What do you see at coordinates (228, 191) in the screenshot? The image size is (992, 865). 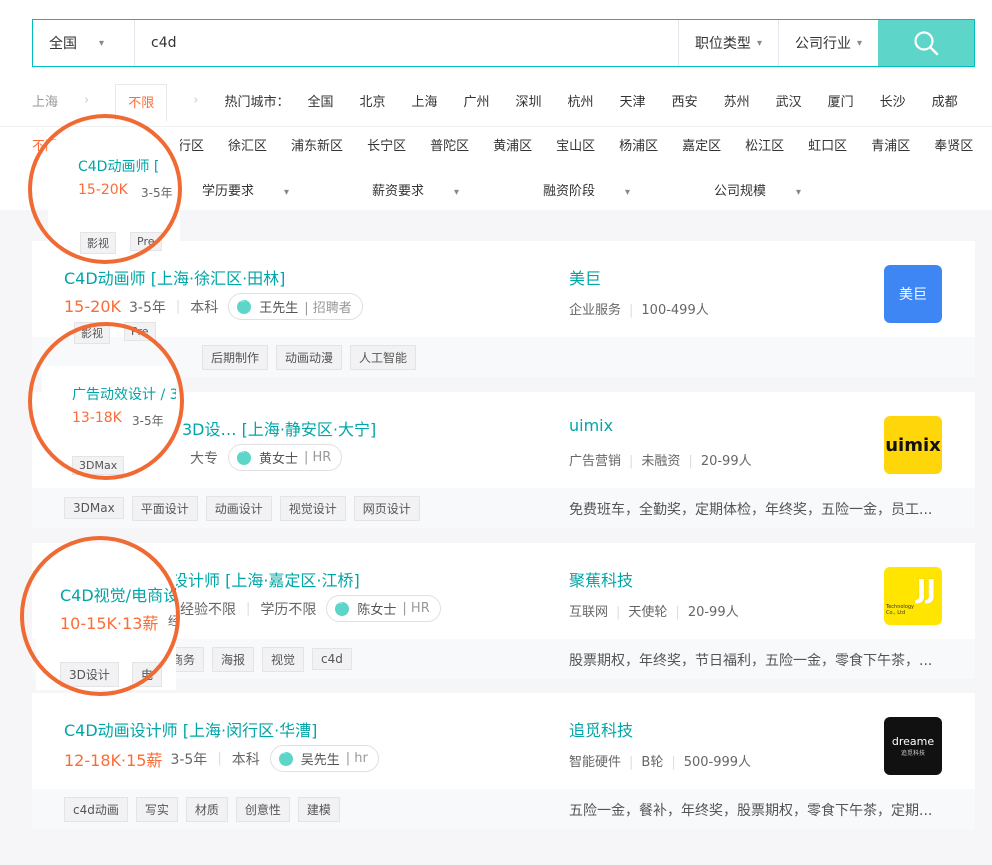 I see `education-filter-label: 学历要求` at bounding box center [228, 191].